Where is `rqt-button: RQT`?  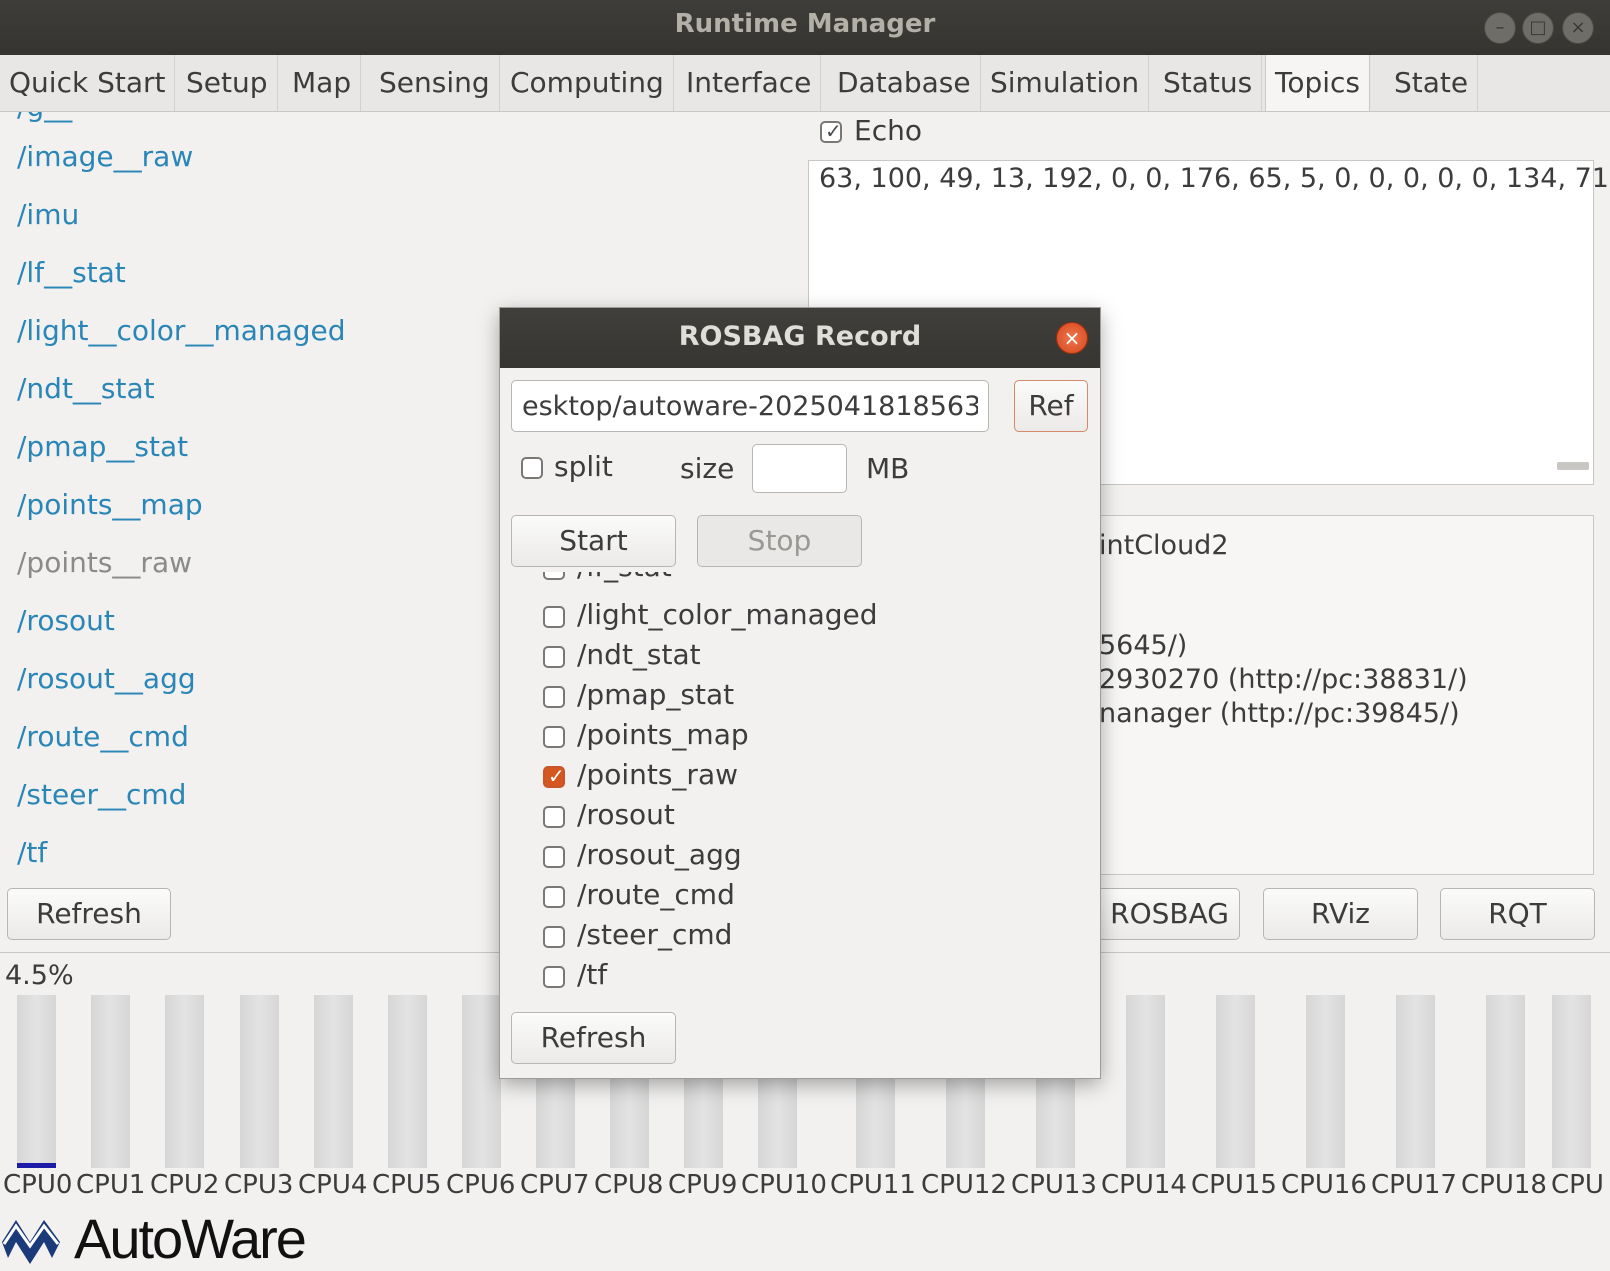
rqt-button: RQT is located at coordinates (1517, 914).